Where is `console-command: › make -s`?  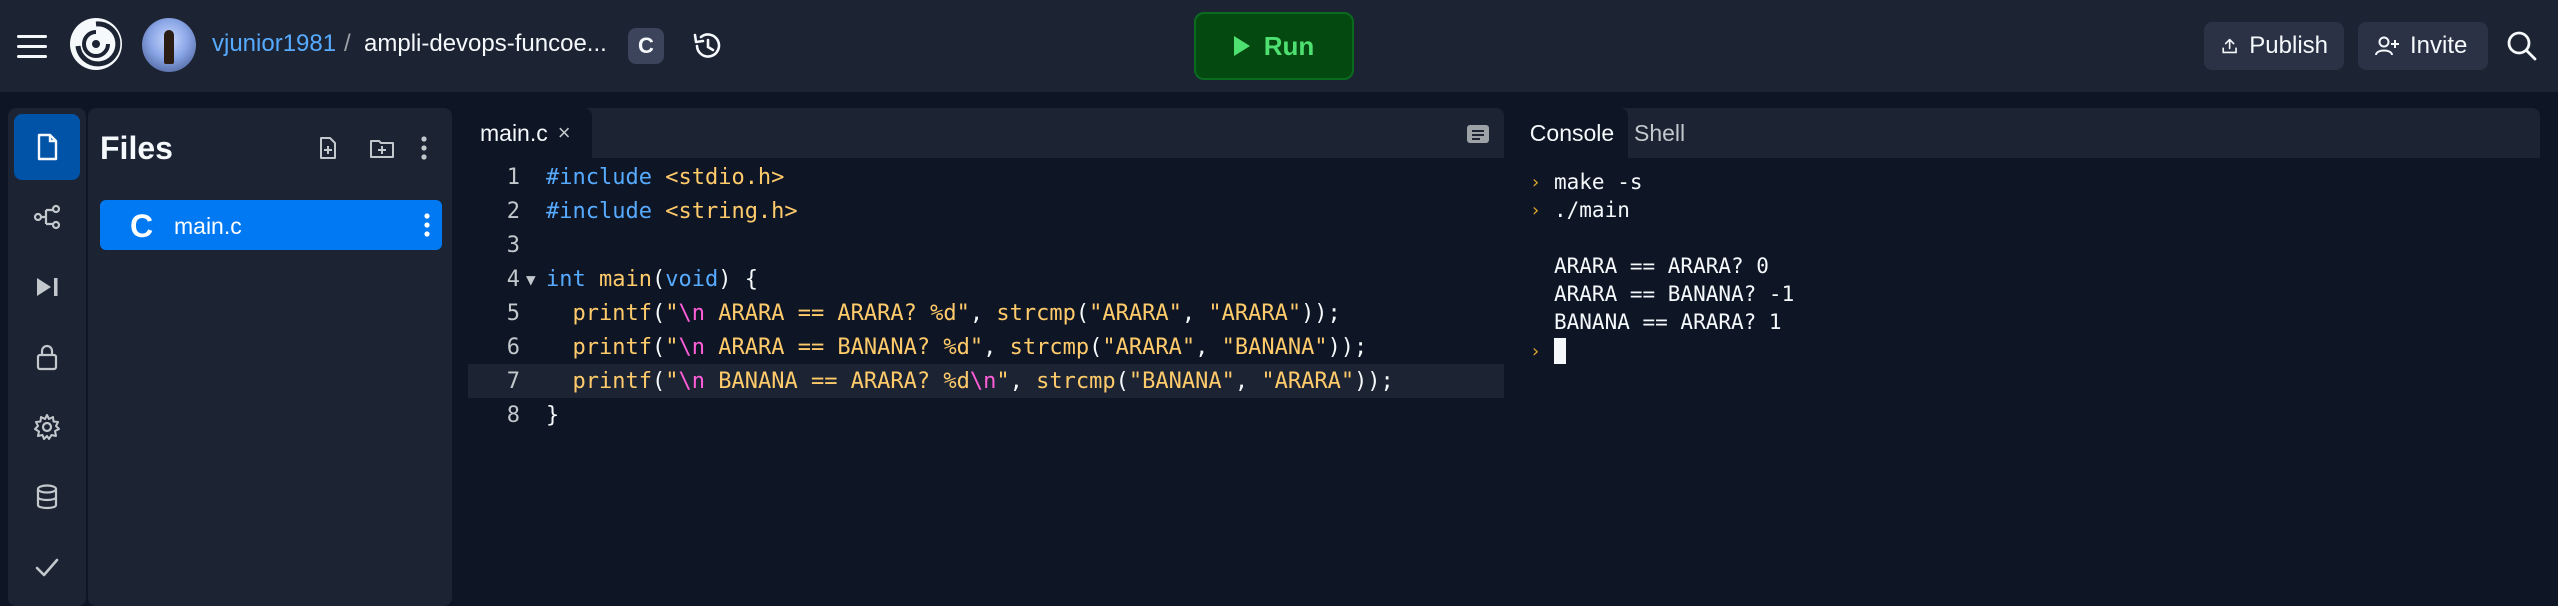 console-command: › make -s is located at coordinates (1586, 182).